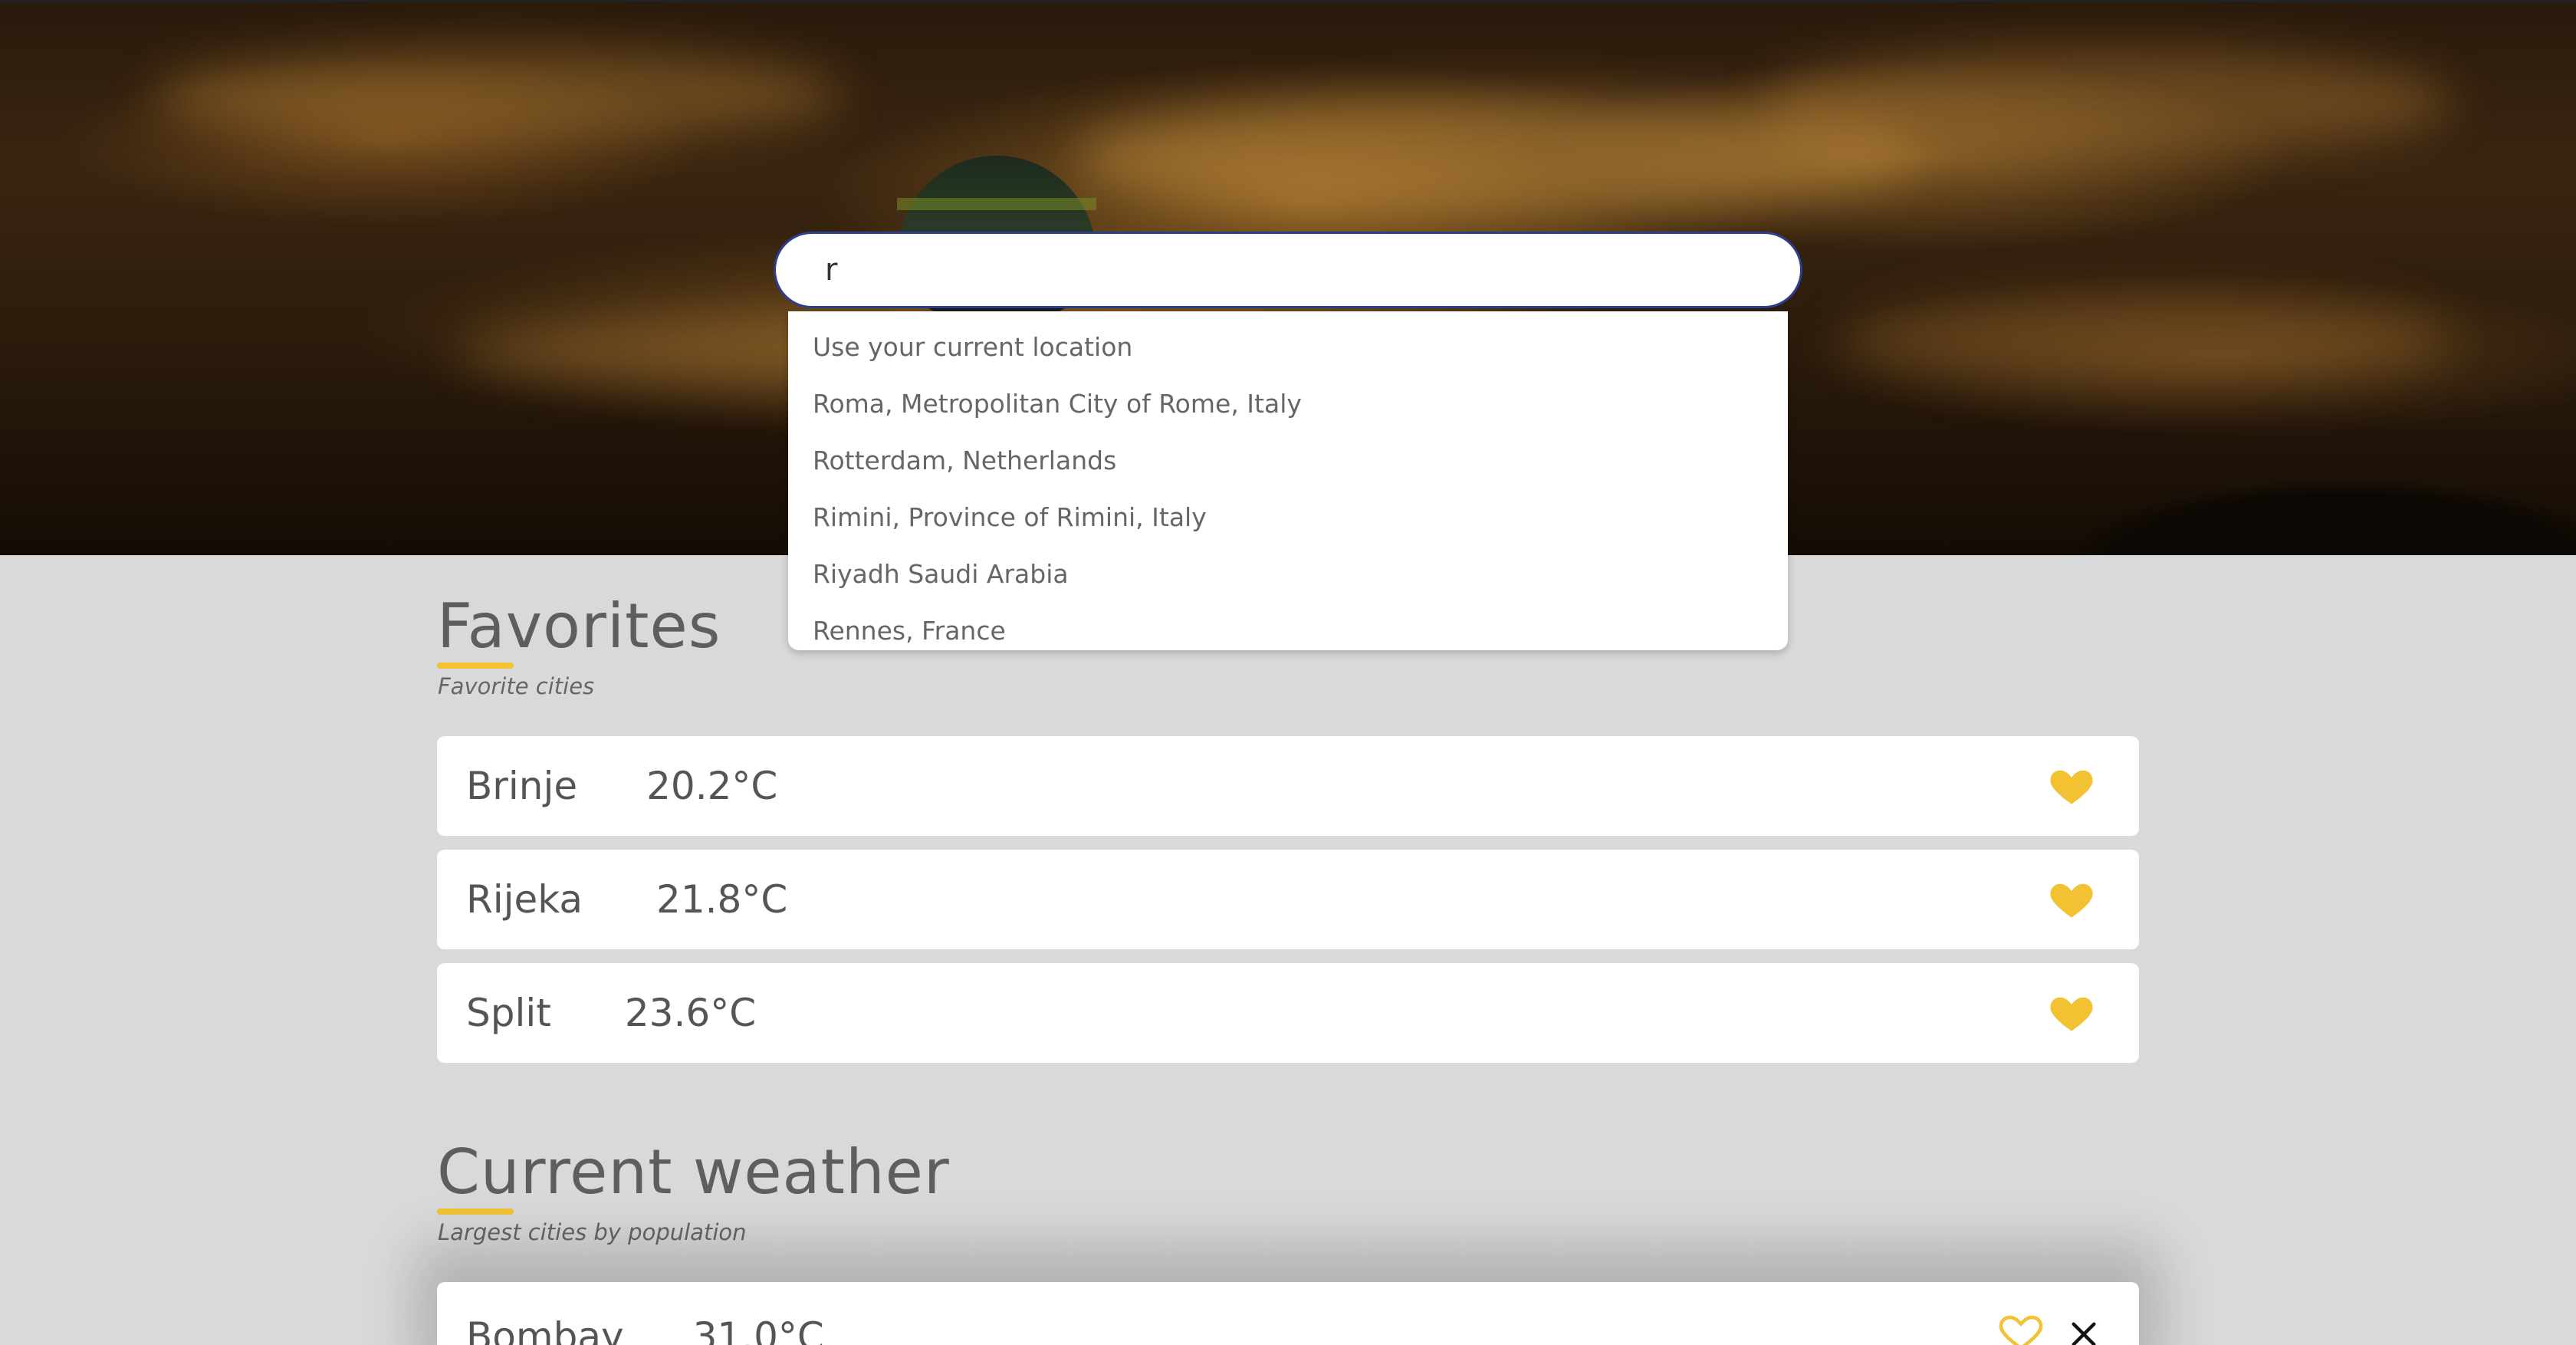  I want to click on tree-silhouette, so click(2231, 479).